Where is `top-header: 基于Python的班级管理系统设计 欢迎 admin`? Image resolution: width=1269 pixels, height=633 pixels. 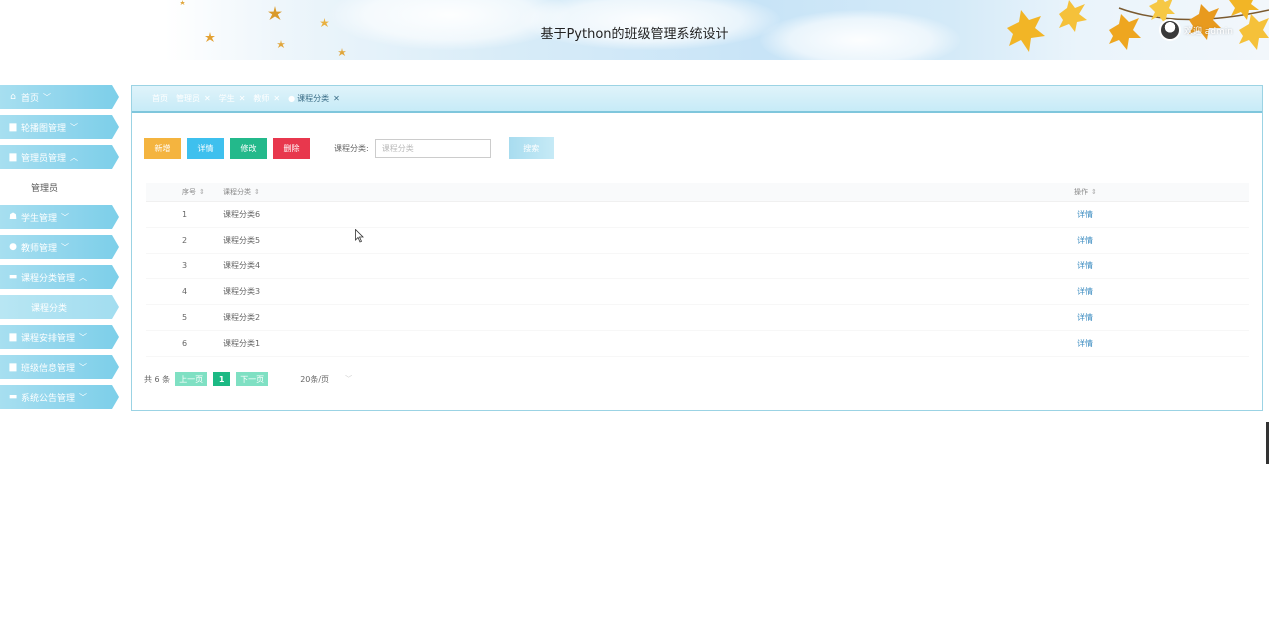
top-header: 基于Python的班级管理系统设计 欢迎 admin is located at coordinates (634, 30).